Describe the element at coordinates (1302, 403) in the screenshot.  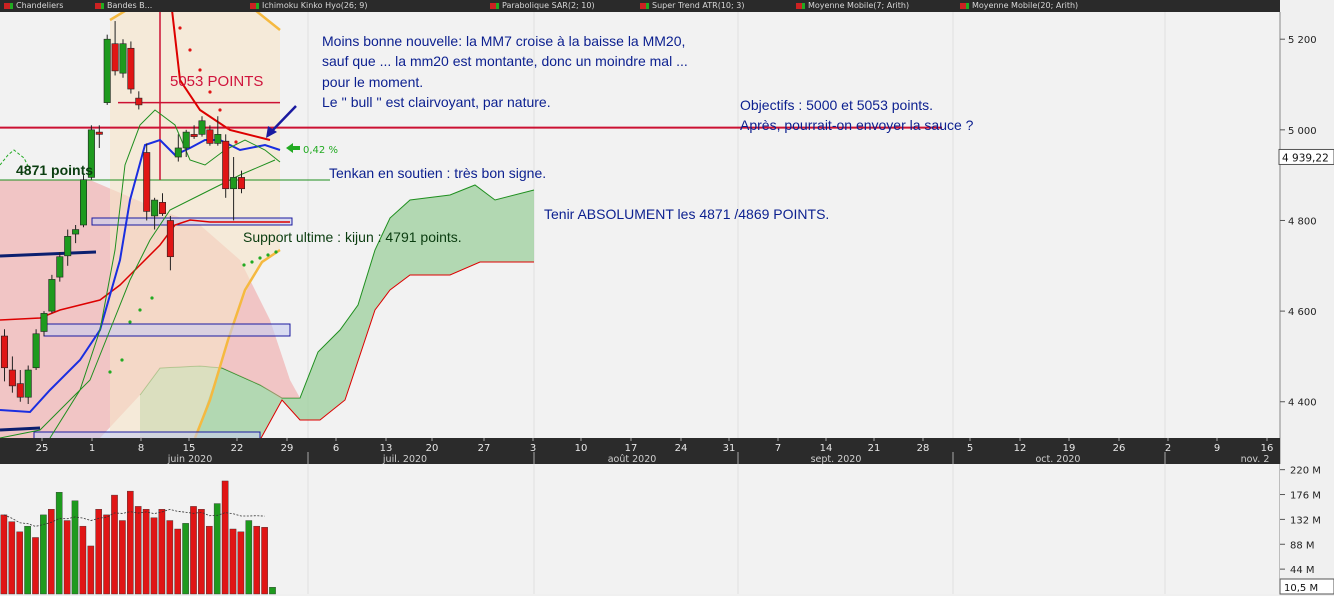
I see `price-tick-label: 4 400` at that location.